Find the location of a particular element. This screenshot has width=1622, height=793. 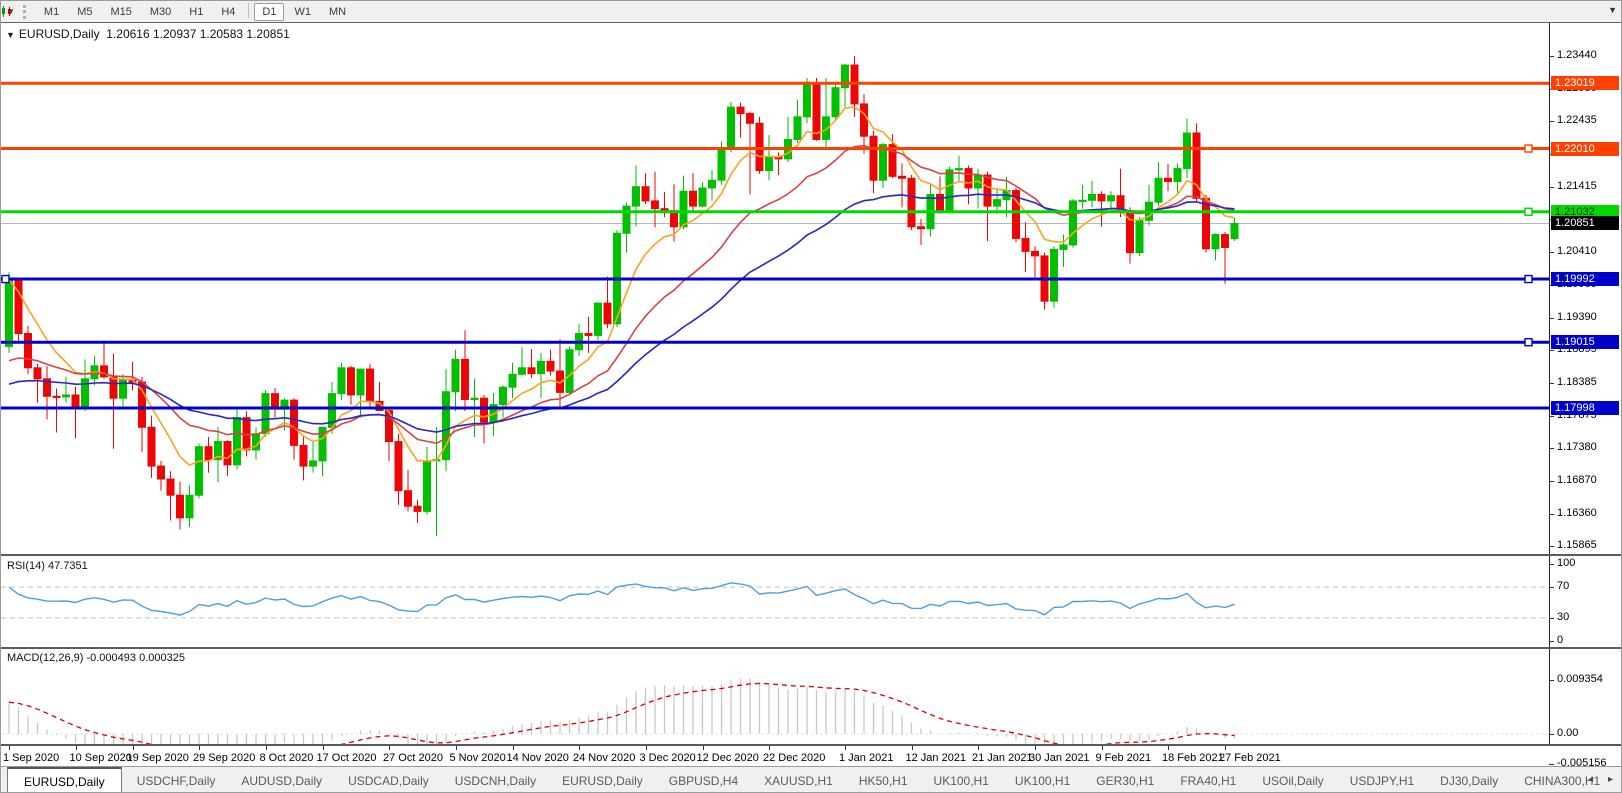

timeframe-button-w1: W1 is located at coordinates (302, 12).